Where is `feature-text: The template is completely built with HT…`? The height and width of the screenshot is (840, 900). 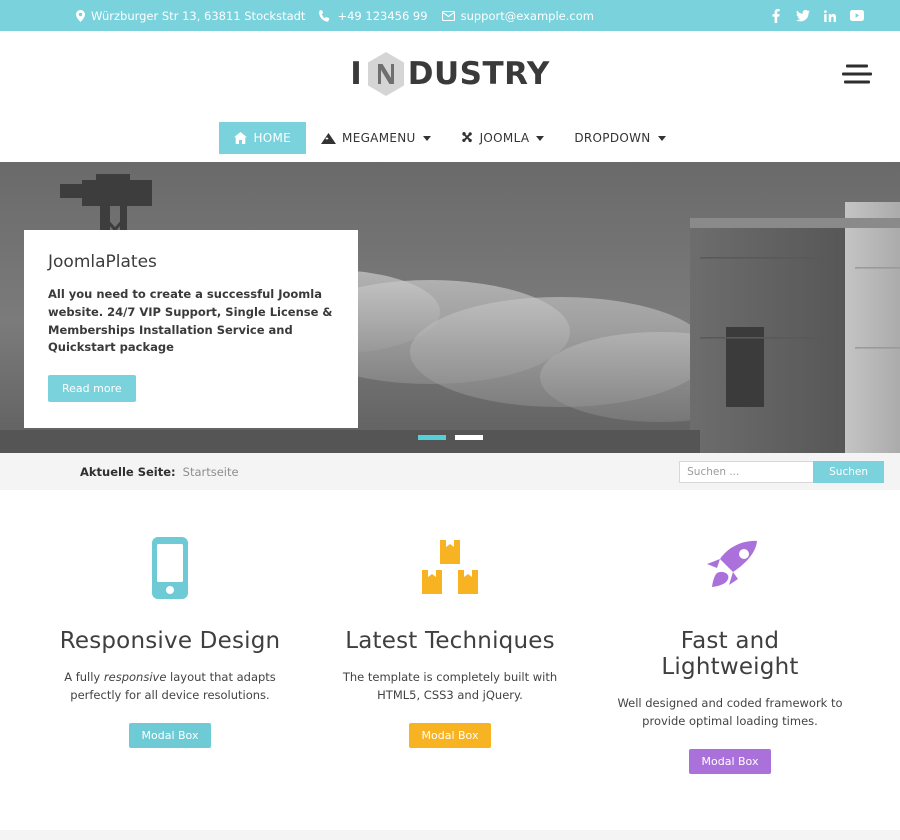 feature-text: The template is completely built with HT… is located at coordinates (450, 686).